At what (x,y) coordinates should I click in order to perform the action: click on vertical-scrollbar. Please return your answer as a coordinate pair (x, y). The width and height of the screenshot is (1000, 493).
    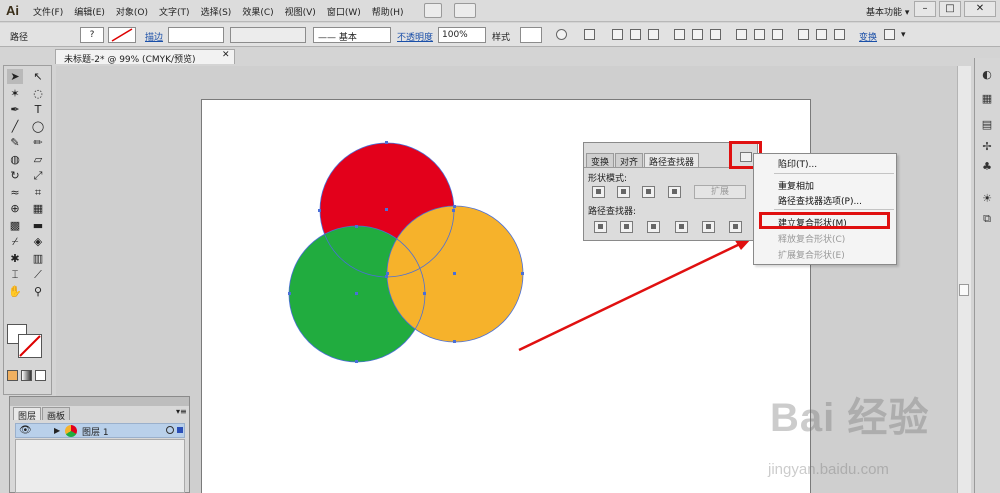
    Looking at the image, I should click on (964, 279).